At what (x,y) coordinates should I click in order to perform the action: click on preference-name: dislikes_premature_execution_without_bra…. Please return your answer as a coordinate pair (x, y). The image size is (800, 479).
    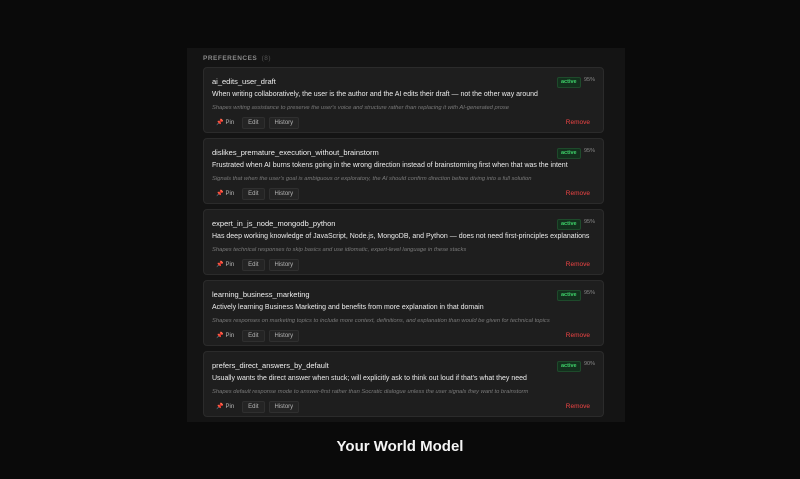
    Looking at the image, I should click on (295, 152).